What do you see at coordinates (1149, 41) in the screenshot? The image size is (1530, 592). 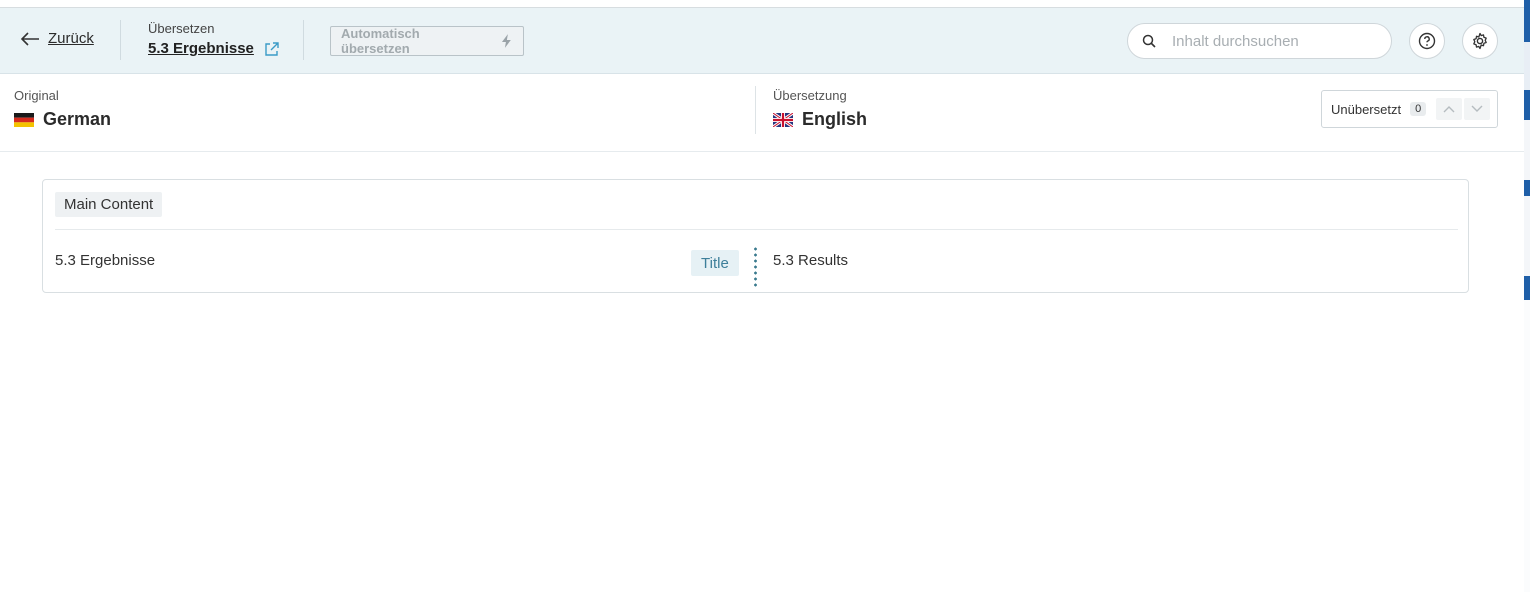 I see `search-icon` at bounding box center [1149, 41].